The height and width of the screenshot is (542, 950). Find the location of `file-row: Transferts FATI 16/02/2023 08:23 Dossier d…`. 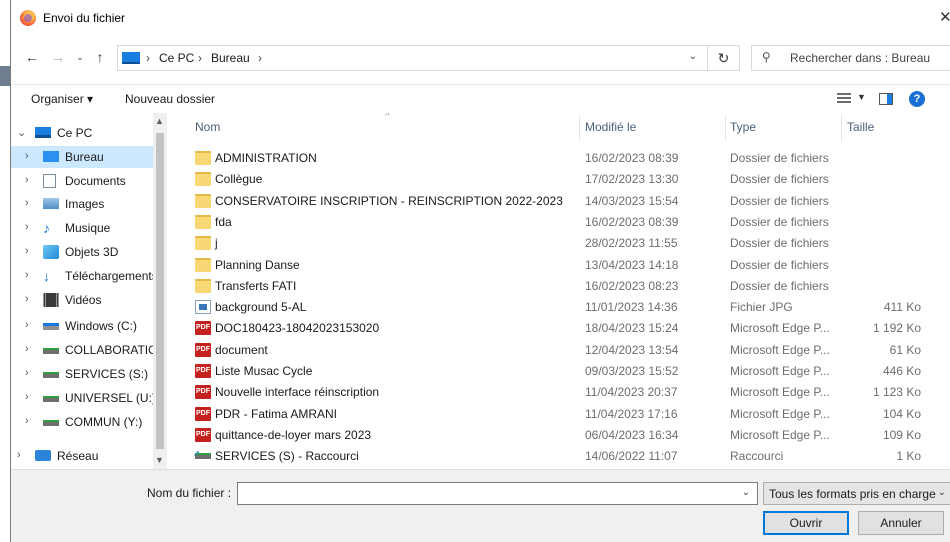

file-row: Transferts FATI 16/02/2023 08:23 Dossier d… is located at coordinates (565, 286).